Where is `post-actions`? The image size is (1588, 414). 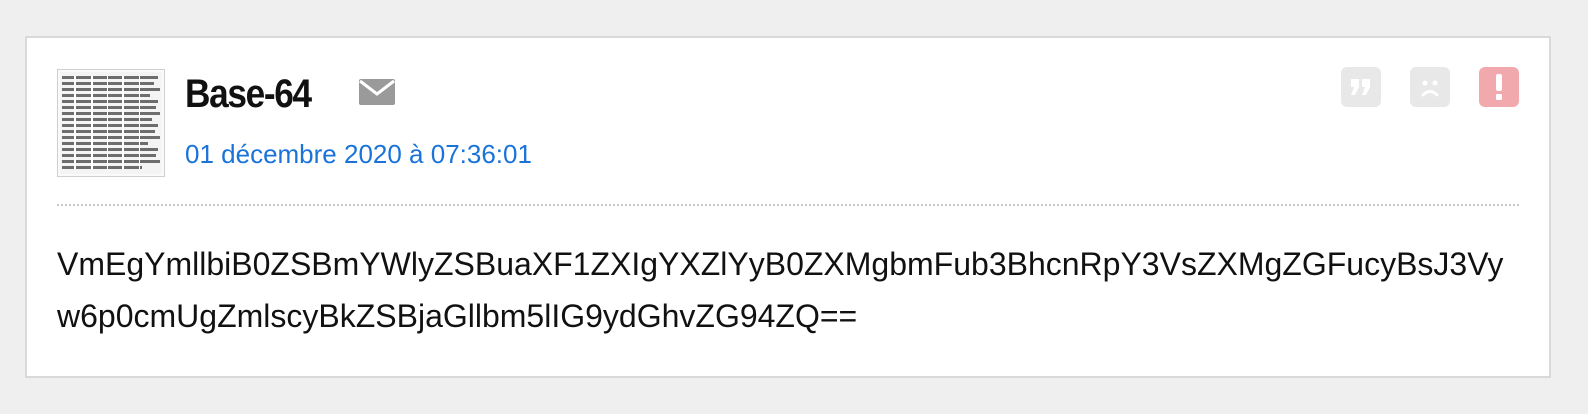
post-actions is located at coordinates (1430, 87).